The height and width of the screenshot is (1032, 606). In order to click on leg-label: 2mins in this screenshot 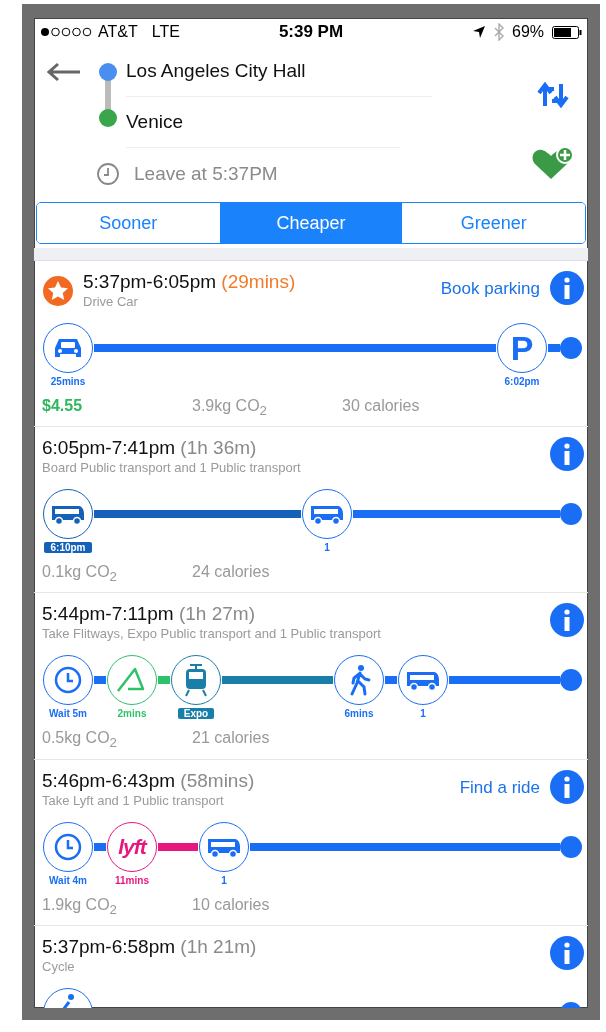, I will do `click(132, 714)`.